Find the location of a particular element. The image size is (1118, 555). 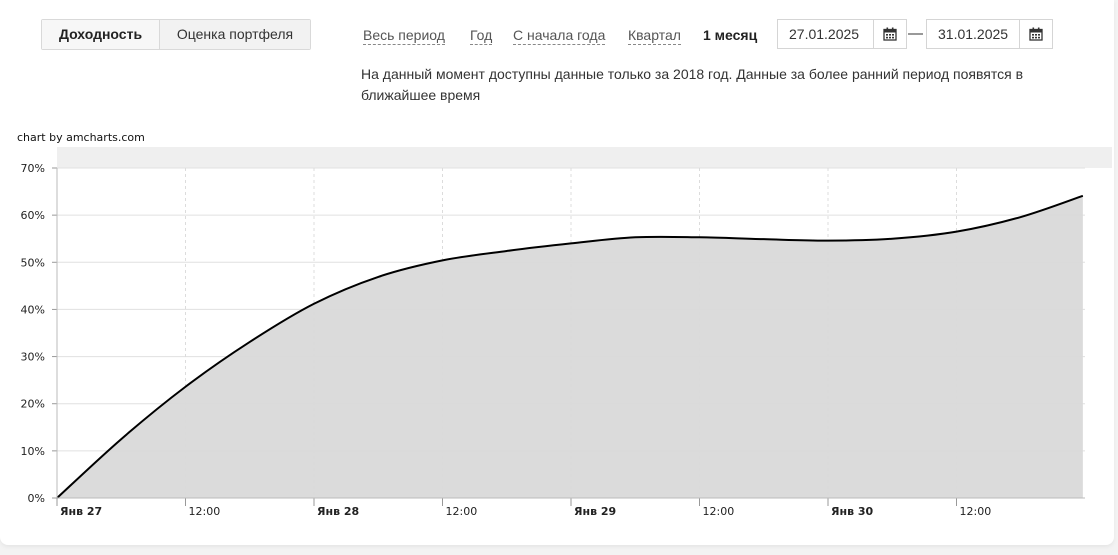

y-axis: 0% 10% 20% 30% 40% 50% 60% 70% is located at coordinates (39, 333).